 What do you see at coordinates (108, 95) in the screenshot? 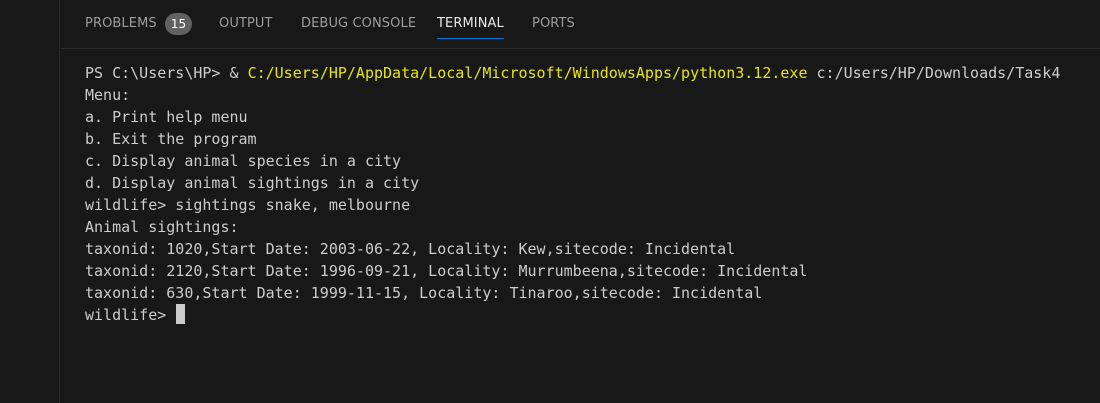
I see `terminal-line: Menu:` at bounding box center [108, 95].